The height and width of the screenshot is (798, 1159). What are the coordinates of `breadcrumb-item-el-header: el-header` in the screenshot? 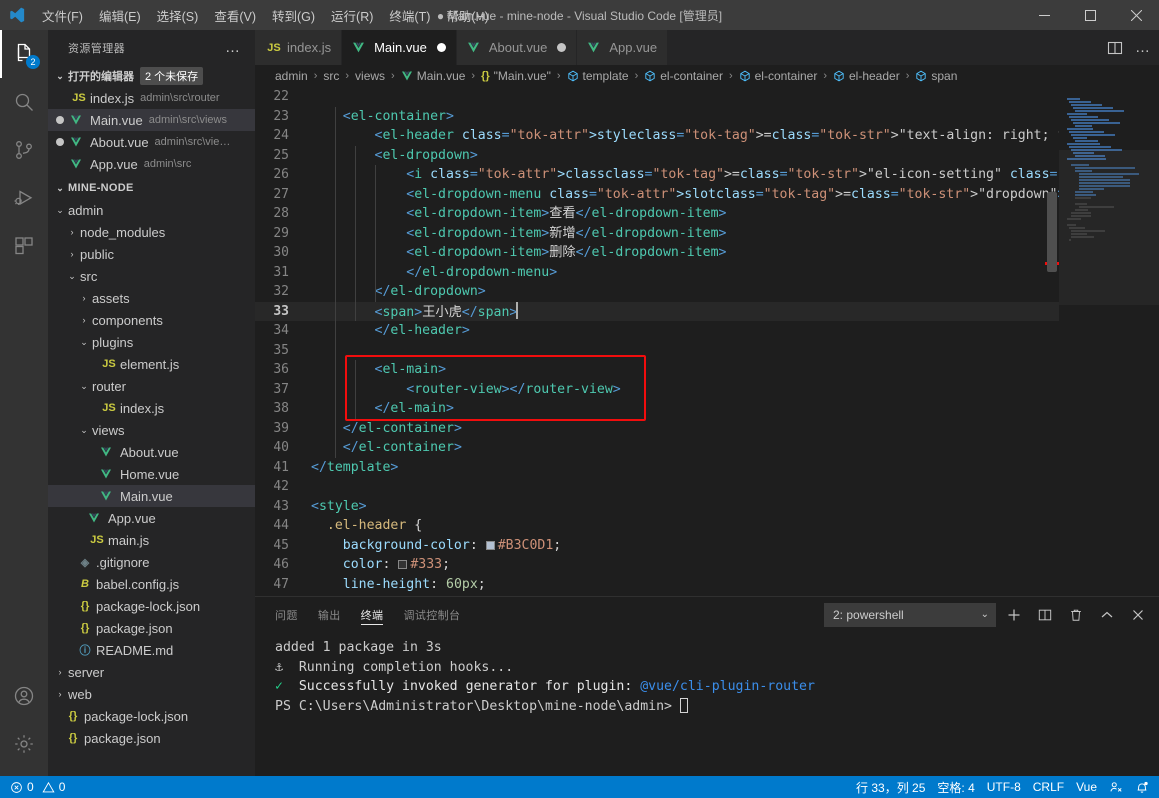 It's located at (866, 76).